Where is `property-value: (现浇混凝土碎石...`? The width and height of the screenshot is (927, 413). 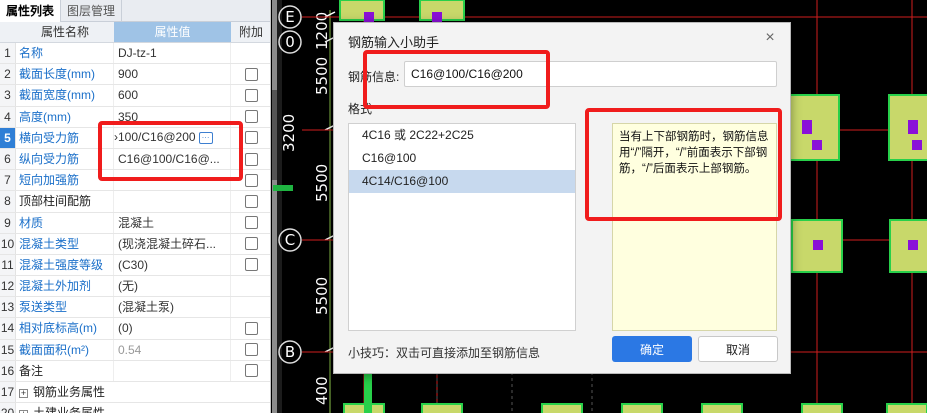 property-value: (现浇混凝土碎石... is located at coordinates (172, 243).